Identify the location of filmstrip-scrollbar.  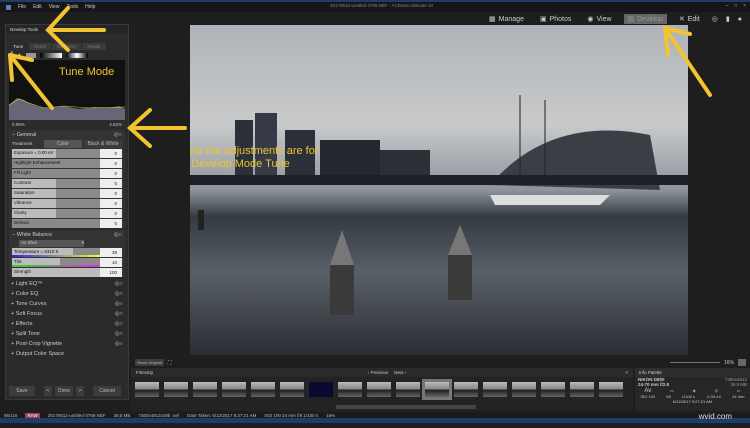
(406, 407).